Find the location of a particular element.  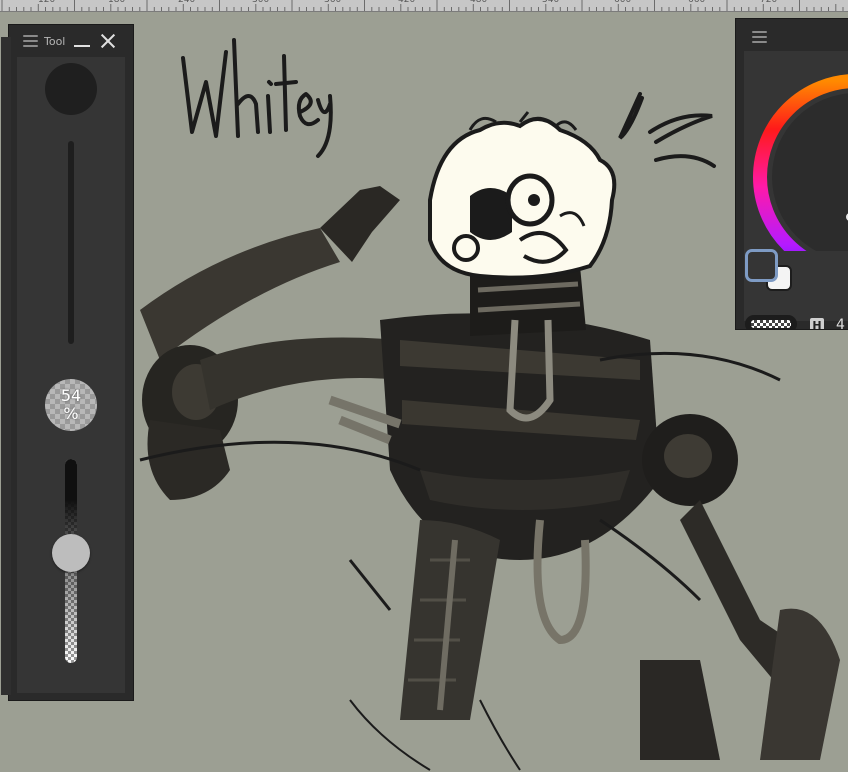

opacity-slider-thumb is located at coordinates (71, 552).